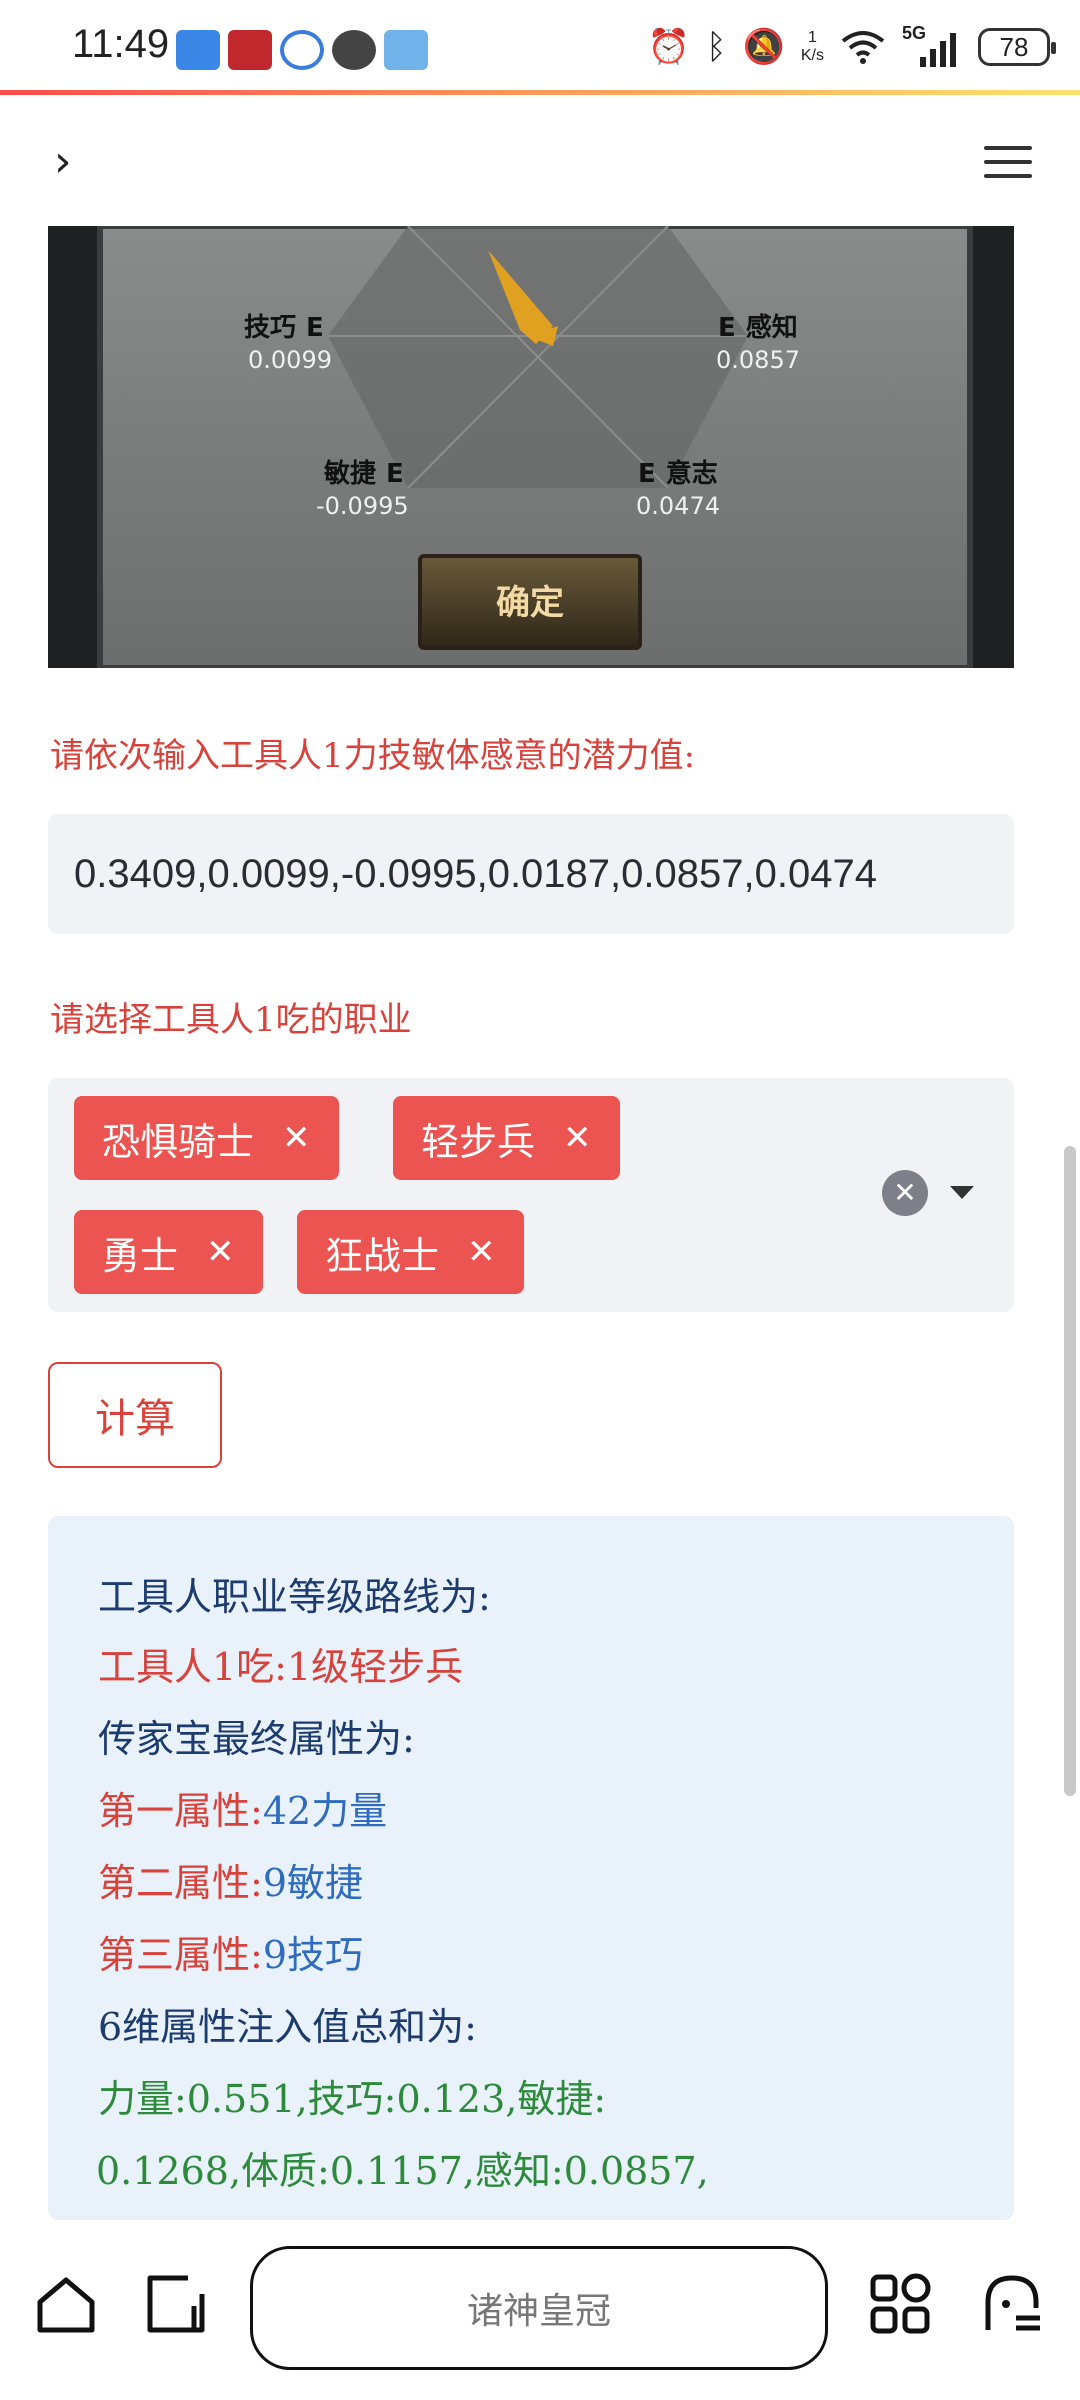 The width and height of the screenshot is (1080, 2400). What do you see at coordinates (905, 1193) in the screenshot?
I see `clear-all-icon: ✕` at bounding box center [905, 1193].